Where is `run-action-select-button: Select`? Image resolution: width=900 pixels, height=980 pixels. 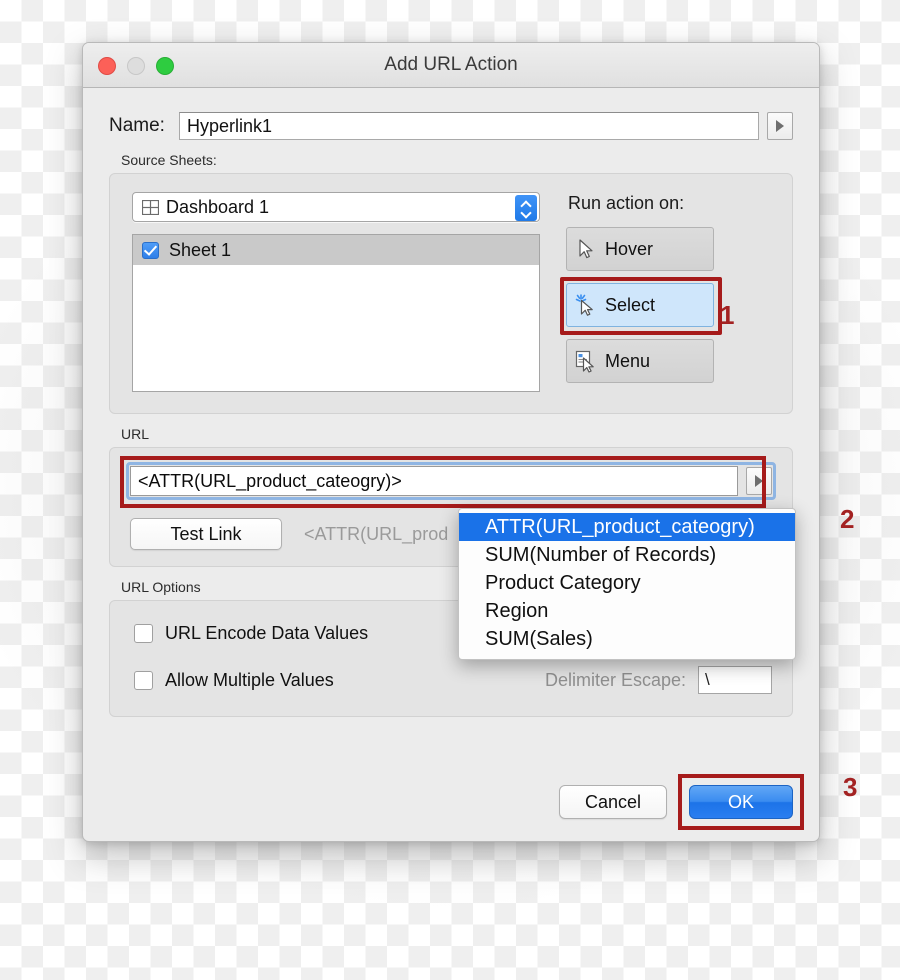
run-action-select-button: Select is located at coordinates (641, 306).